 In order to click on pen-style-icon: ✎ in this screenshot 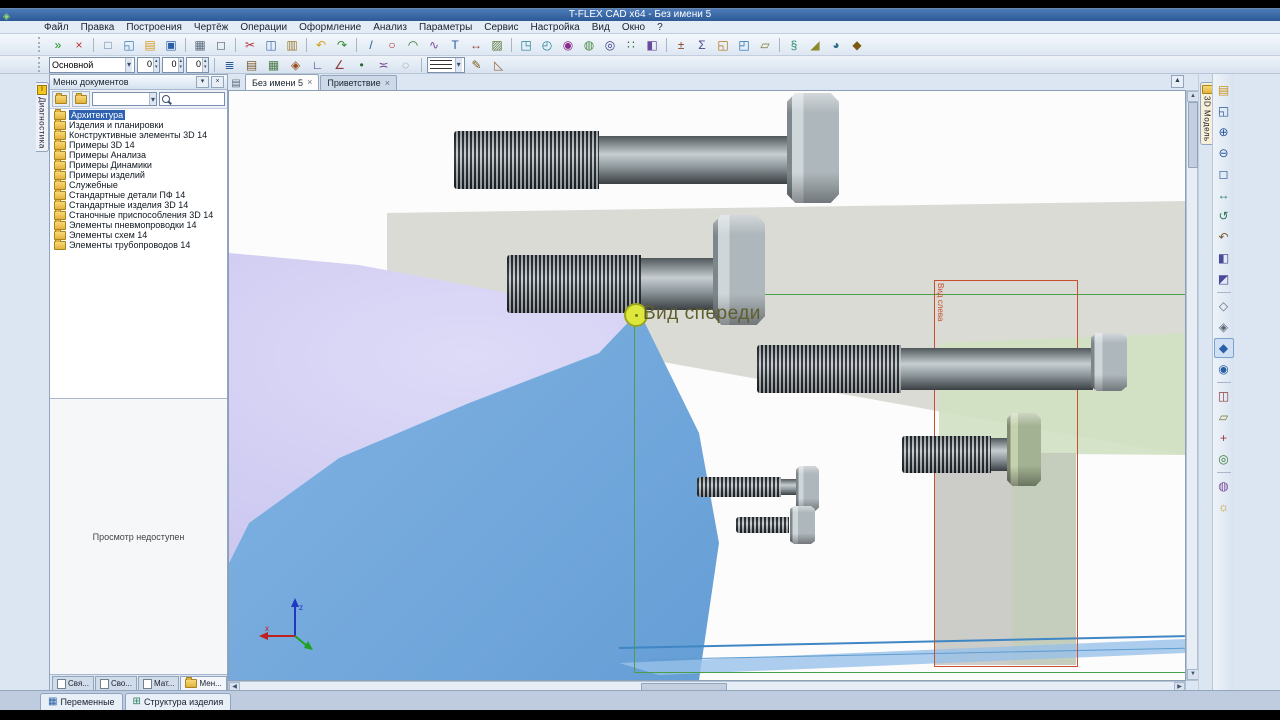, I will do `click(477, 64)`.